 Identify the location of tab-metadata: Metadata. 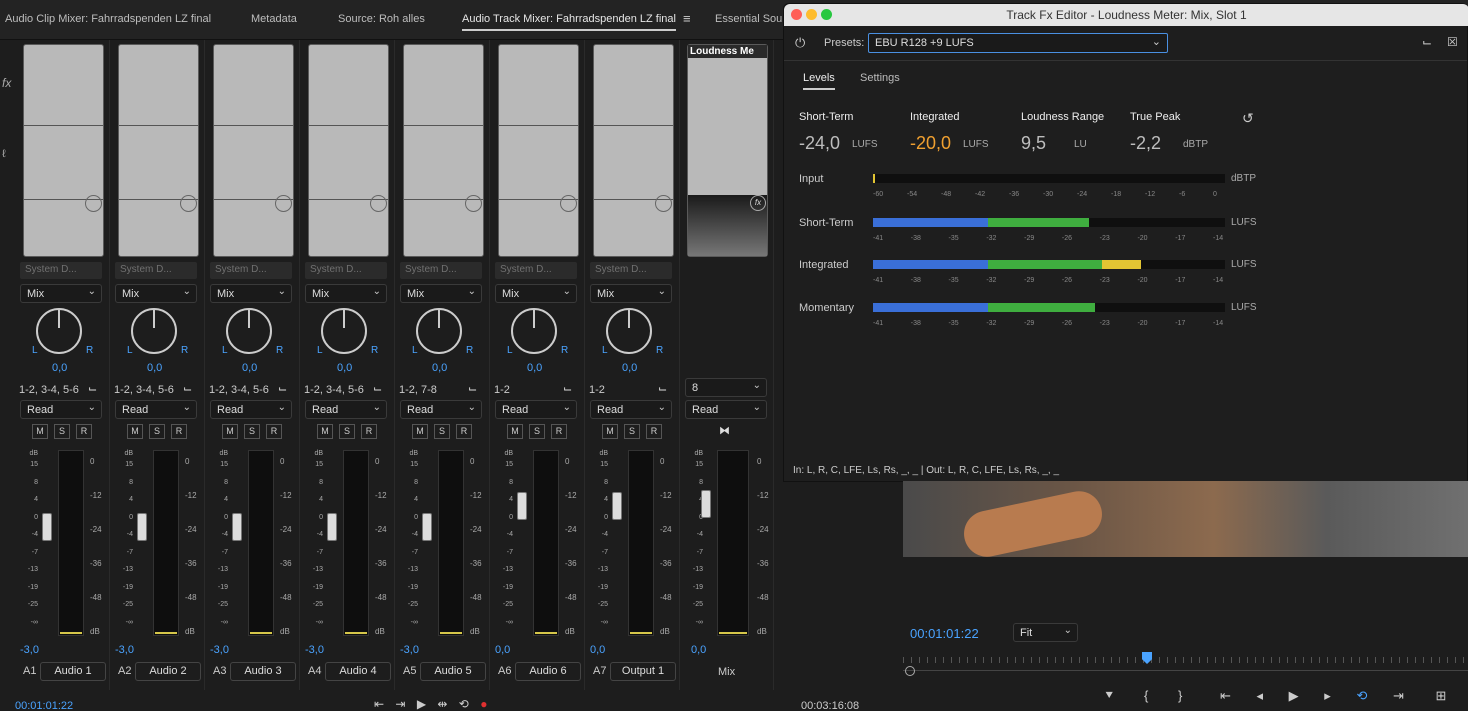
(274, 19).